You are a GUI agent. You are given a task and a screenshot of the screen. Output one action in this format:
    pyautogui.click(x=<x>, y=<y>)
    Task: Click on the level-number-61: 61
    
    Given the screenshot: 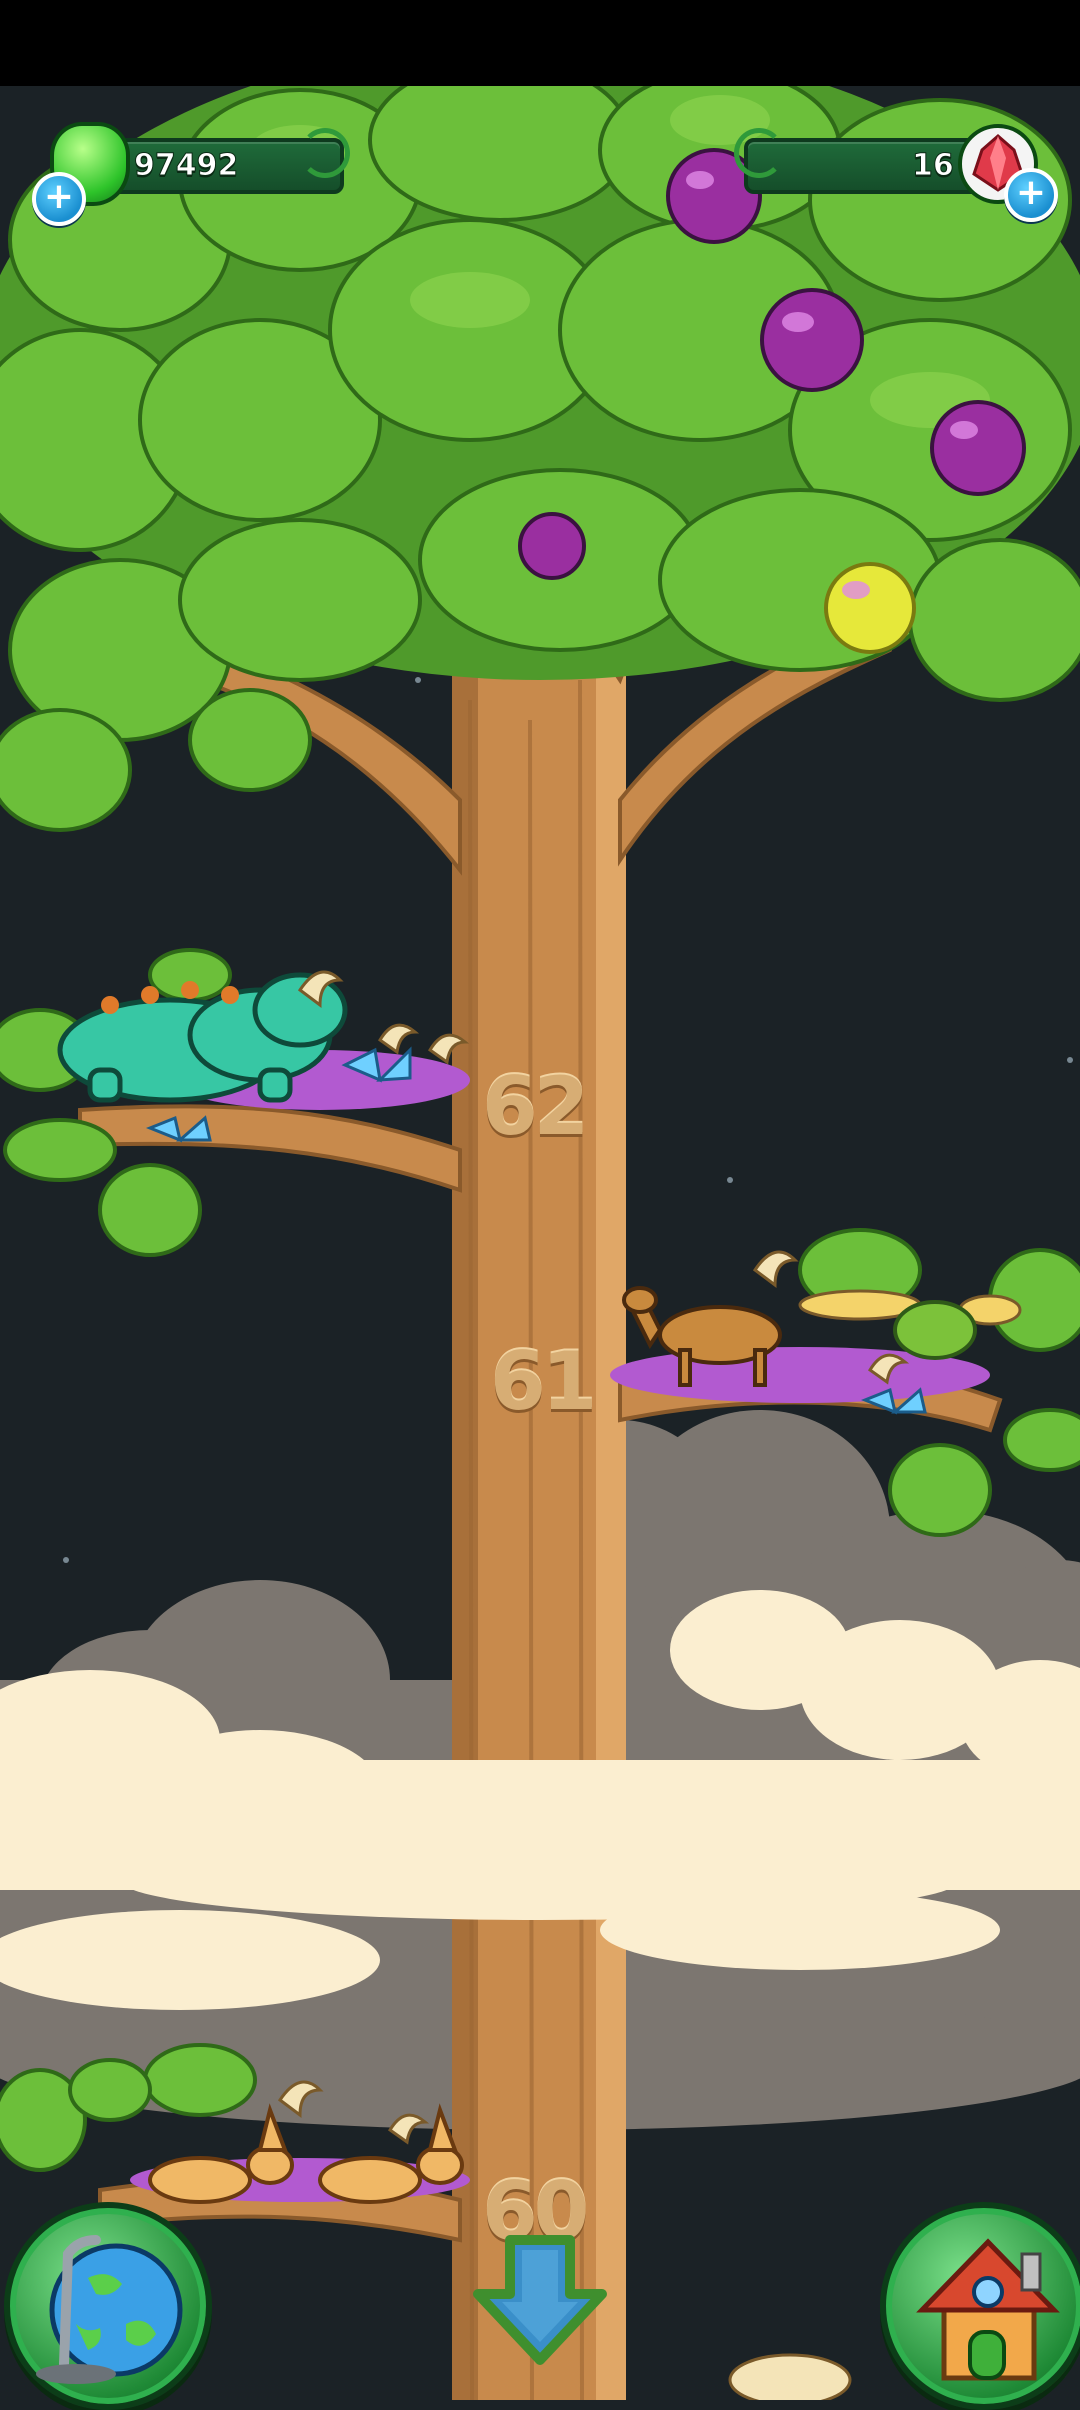 What is the action you would take?
    pyautogui.click(x=543, y=1381)
    